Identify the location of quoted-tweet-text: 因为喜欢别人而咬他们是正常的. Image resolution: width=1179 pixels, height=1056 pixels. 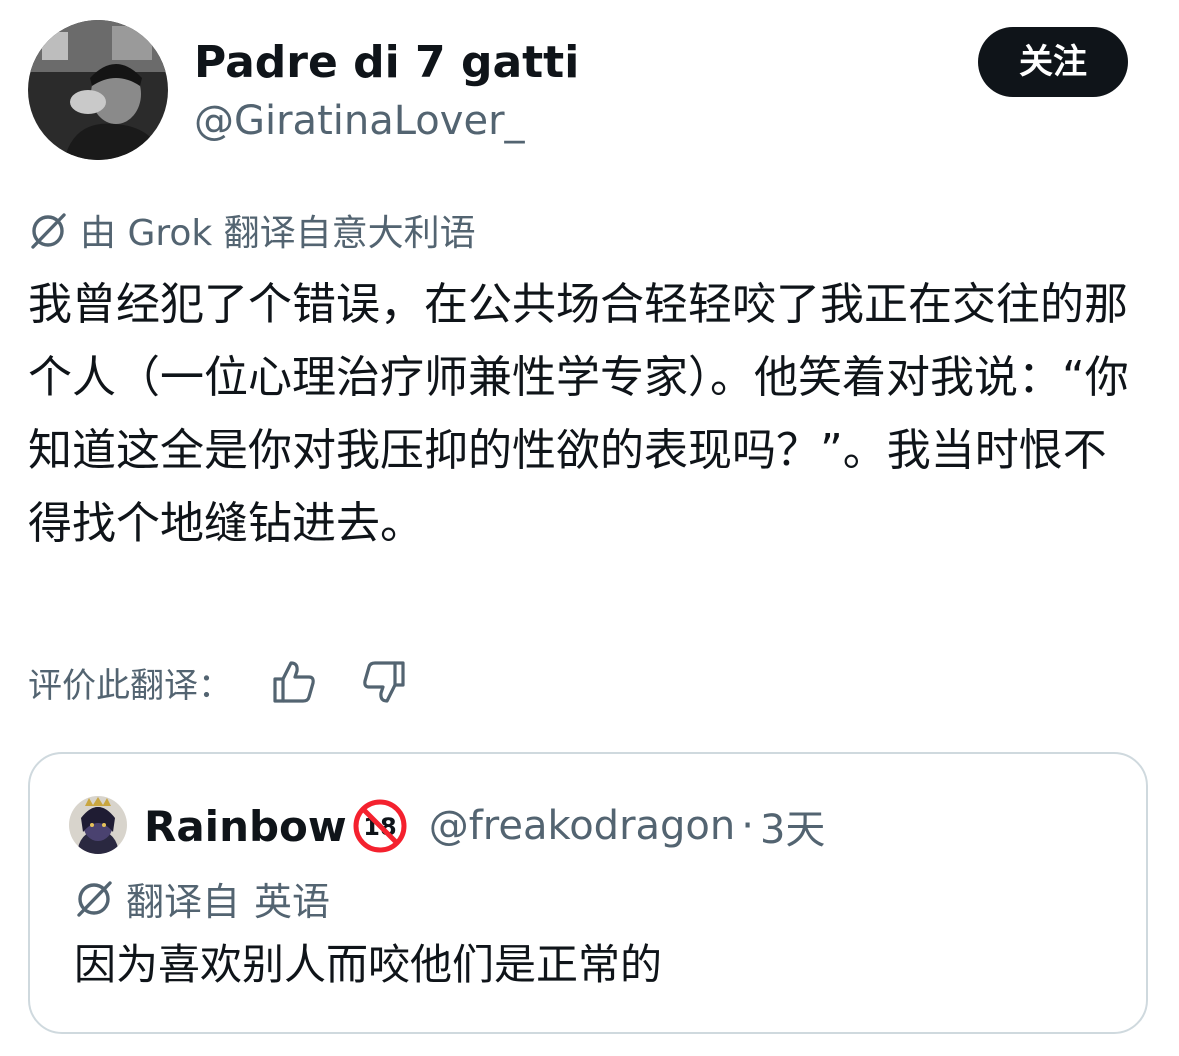
(368, 964).